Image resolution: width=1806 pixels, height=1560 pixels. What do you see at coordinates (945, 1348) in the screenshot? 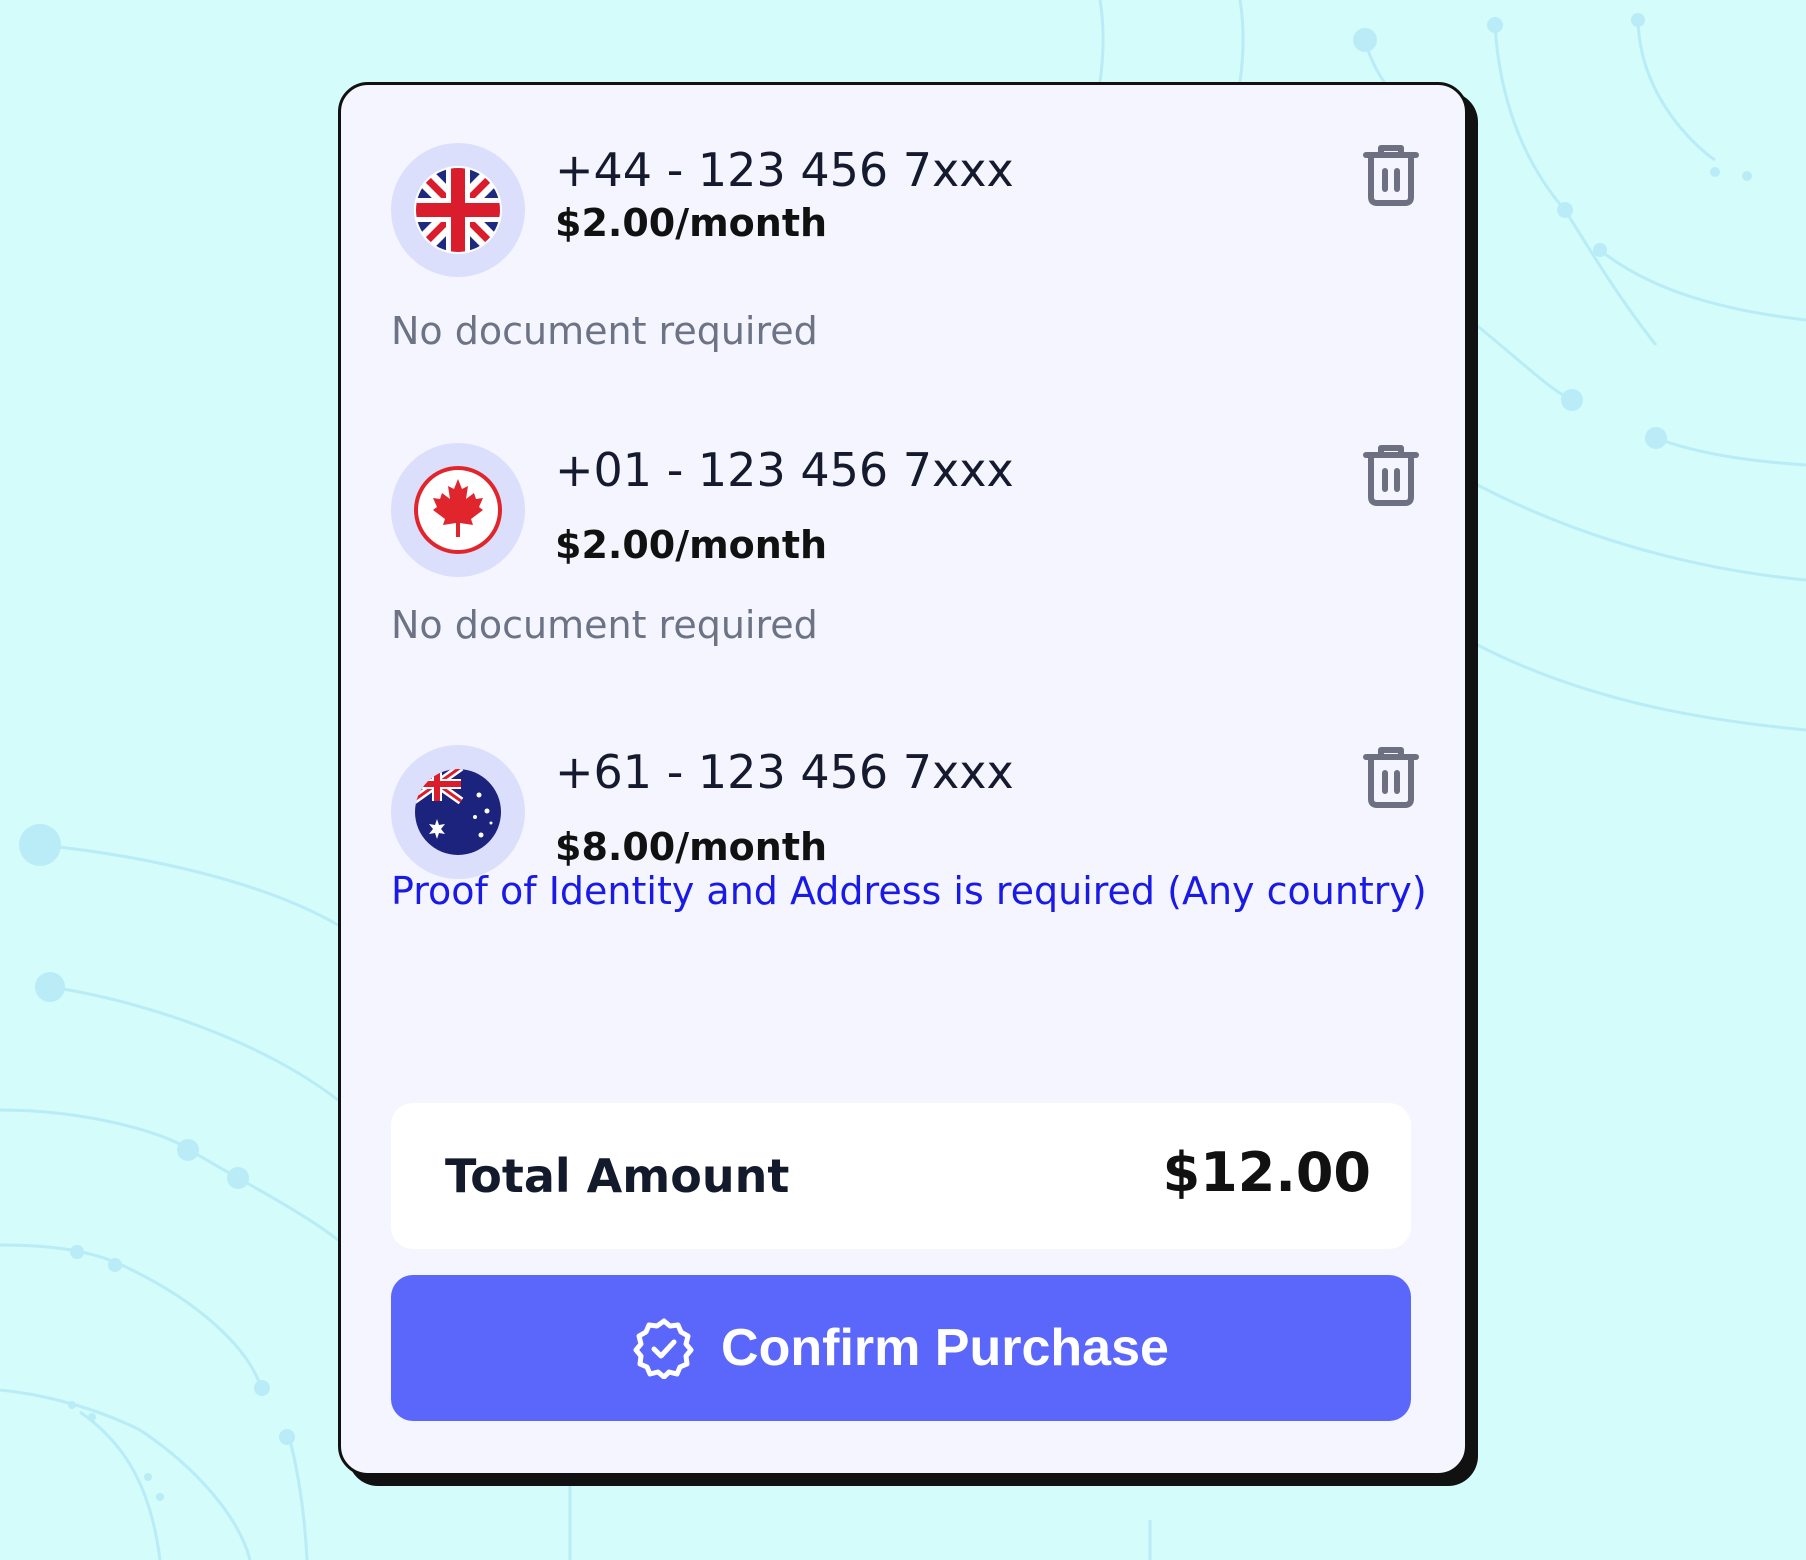
I see `confirm-purchase-label: Confirm Purchase` at bounding box center [945, 1348].